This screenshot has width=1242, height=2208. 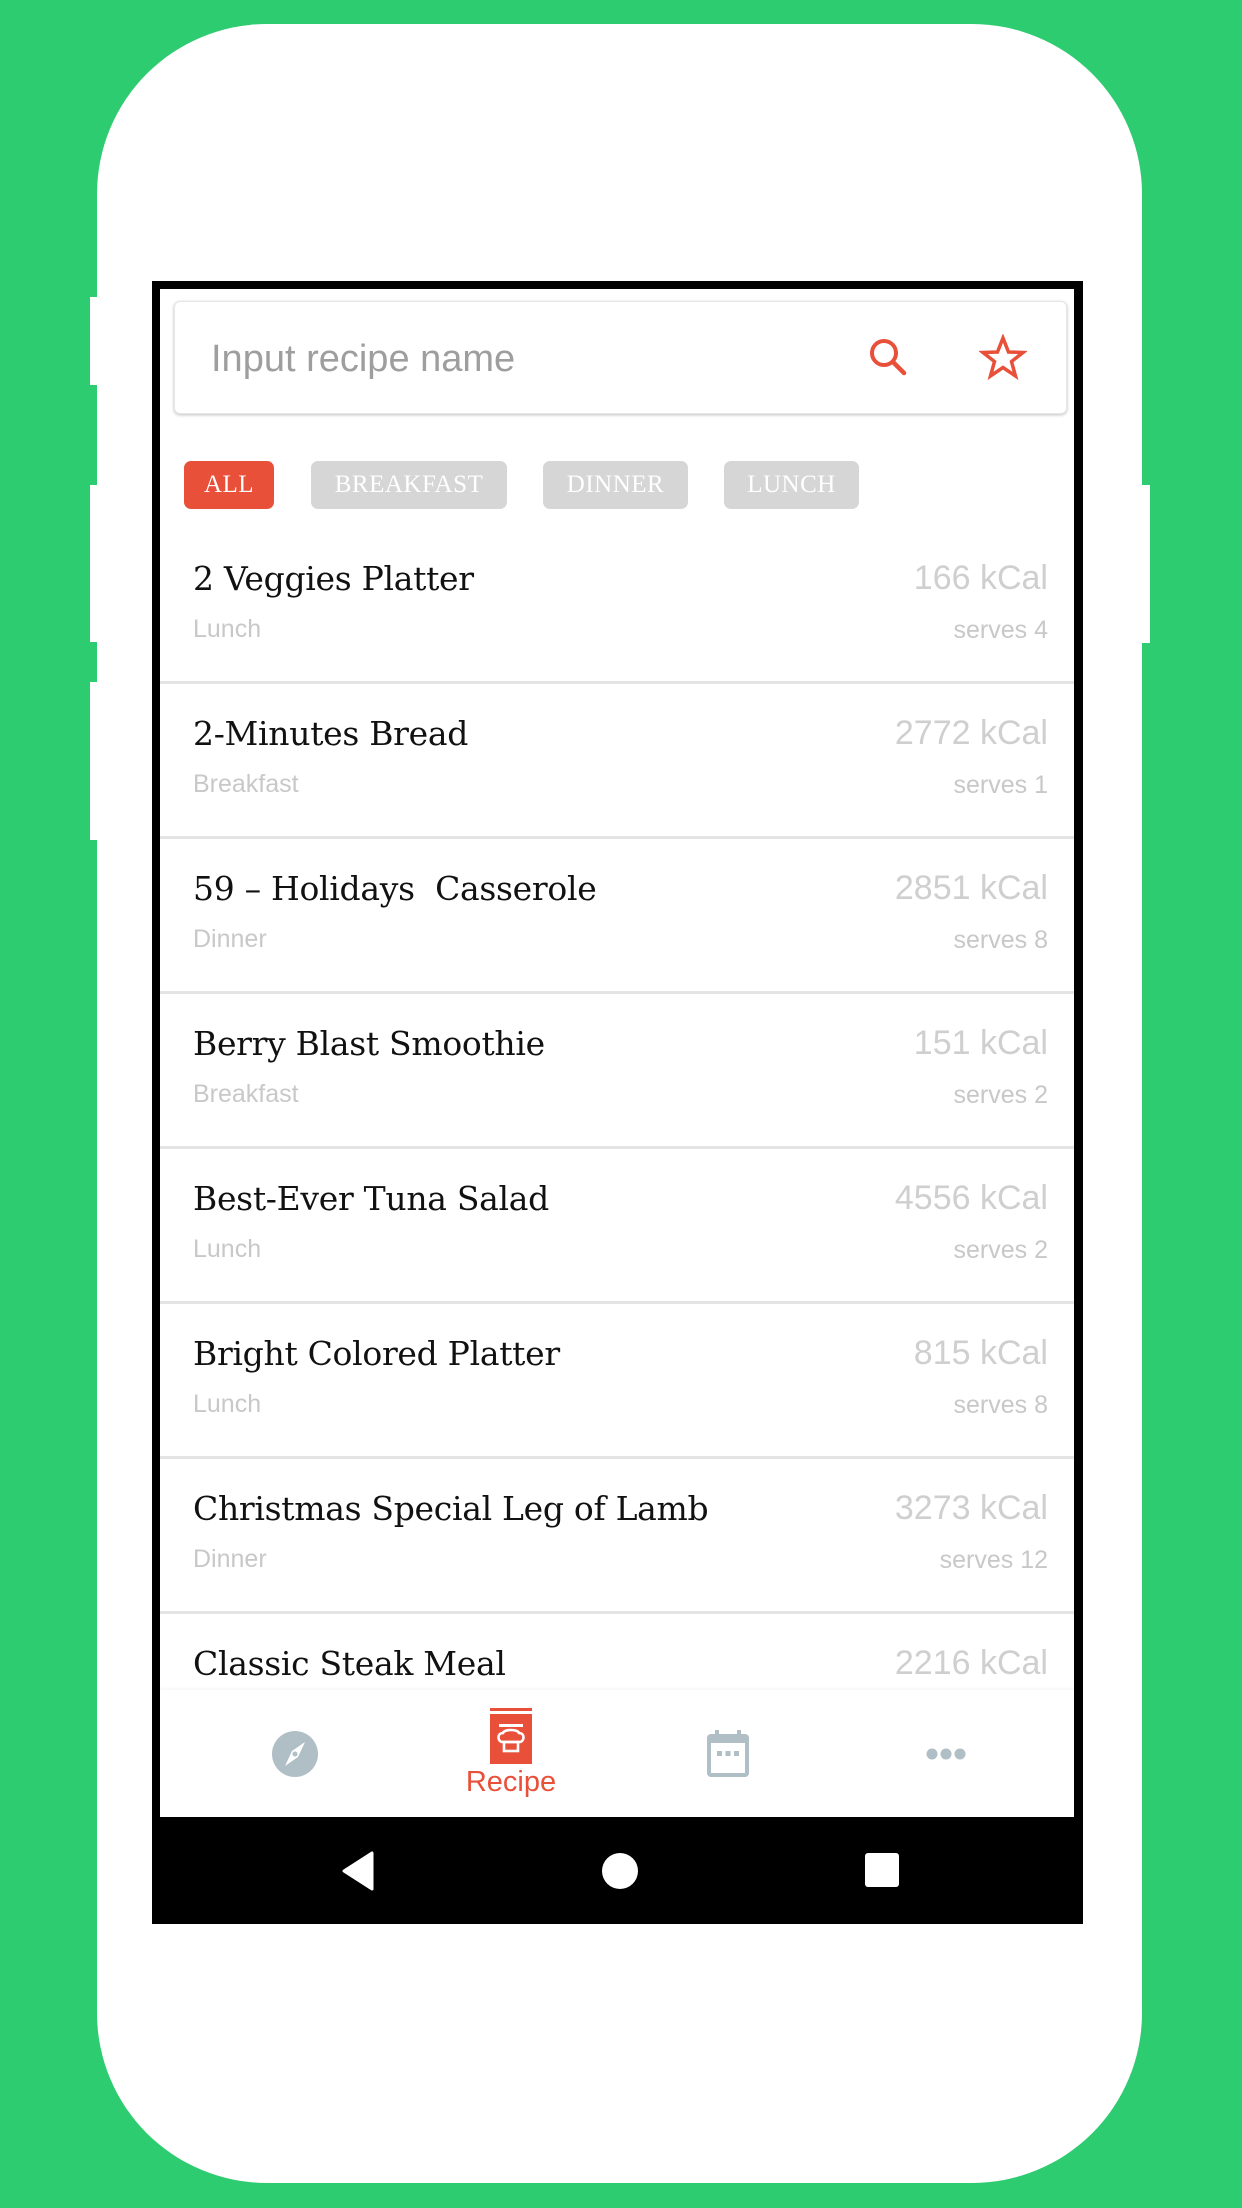 I want to click on recipe-calories: 4556 kCal, so click(x=971, y=1198).